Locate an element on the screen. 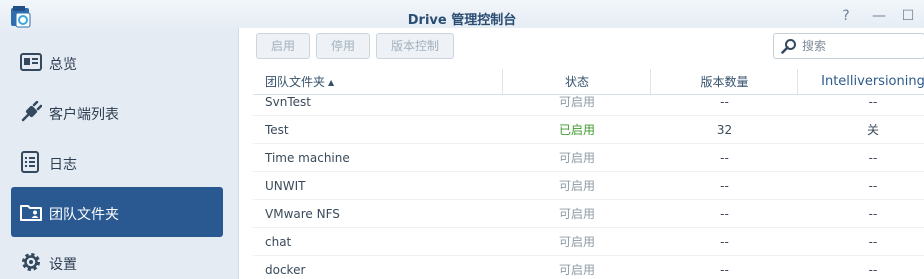 This screenshot has width=924, height=279. cell-folder-name: VMware NFS is located at coordinates (302, 214).